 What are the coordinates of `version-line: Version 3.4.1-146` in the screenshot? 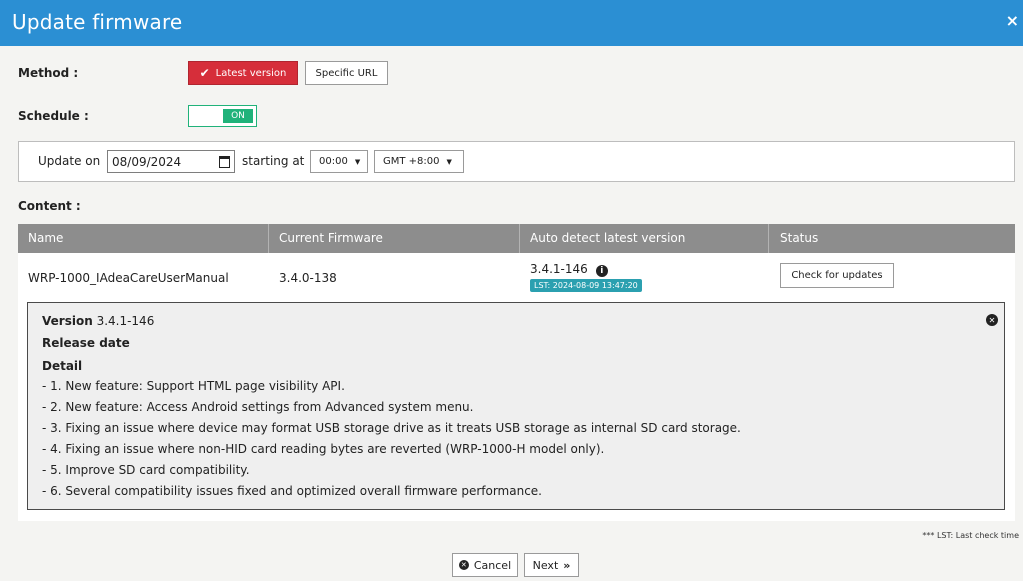 It's located at (98, 321).